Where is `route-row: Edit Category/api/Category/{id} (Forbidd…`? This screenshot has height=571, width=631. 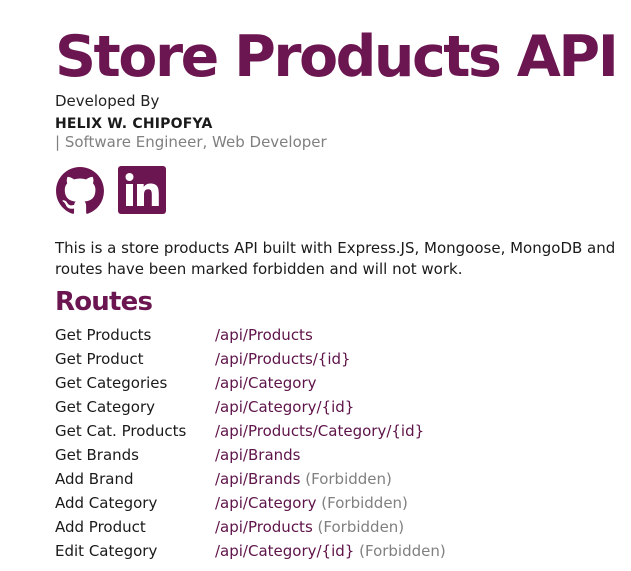 route-row: Edit Category/api/Category/{id} (Forbidd… is located at coordinates (250, 551).